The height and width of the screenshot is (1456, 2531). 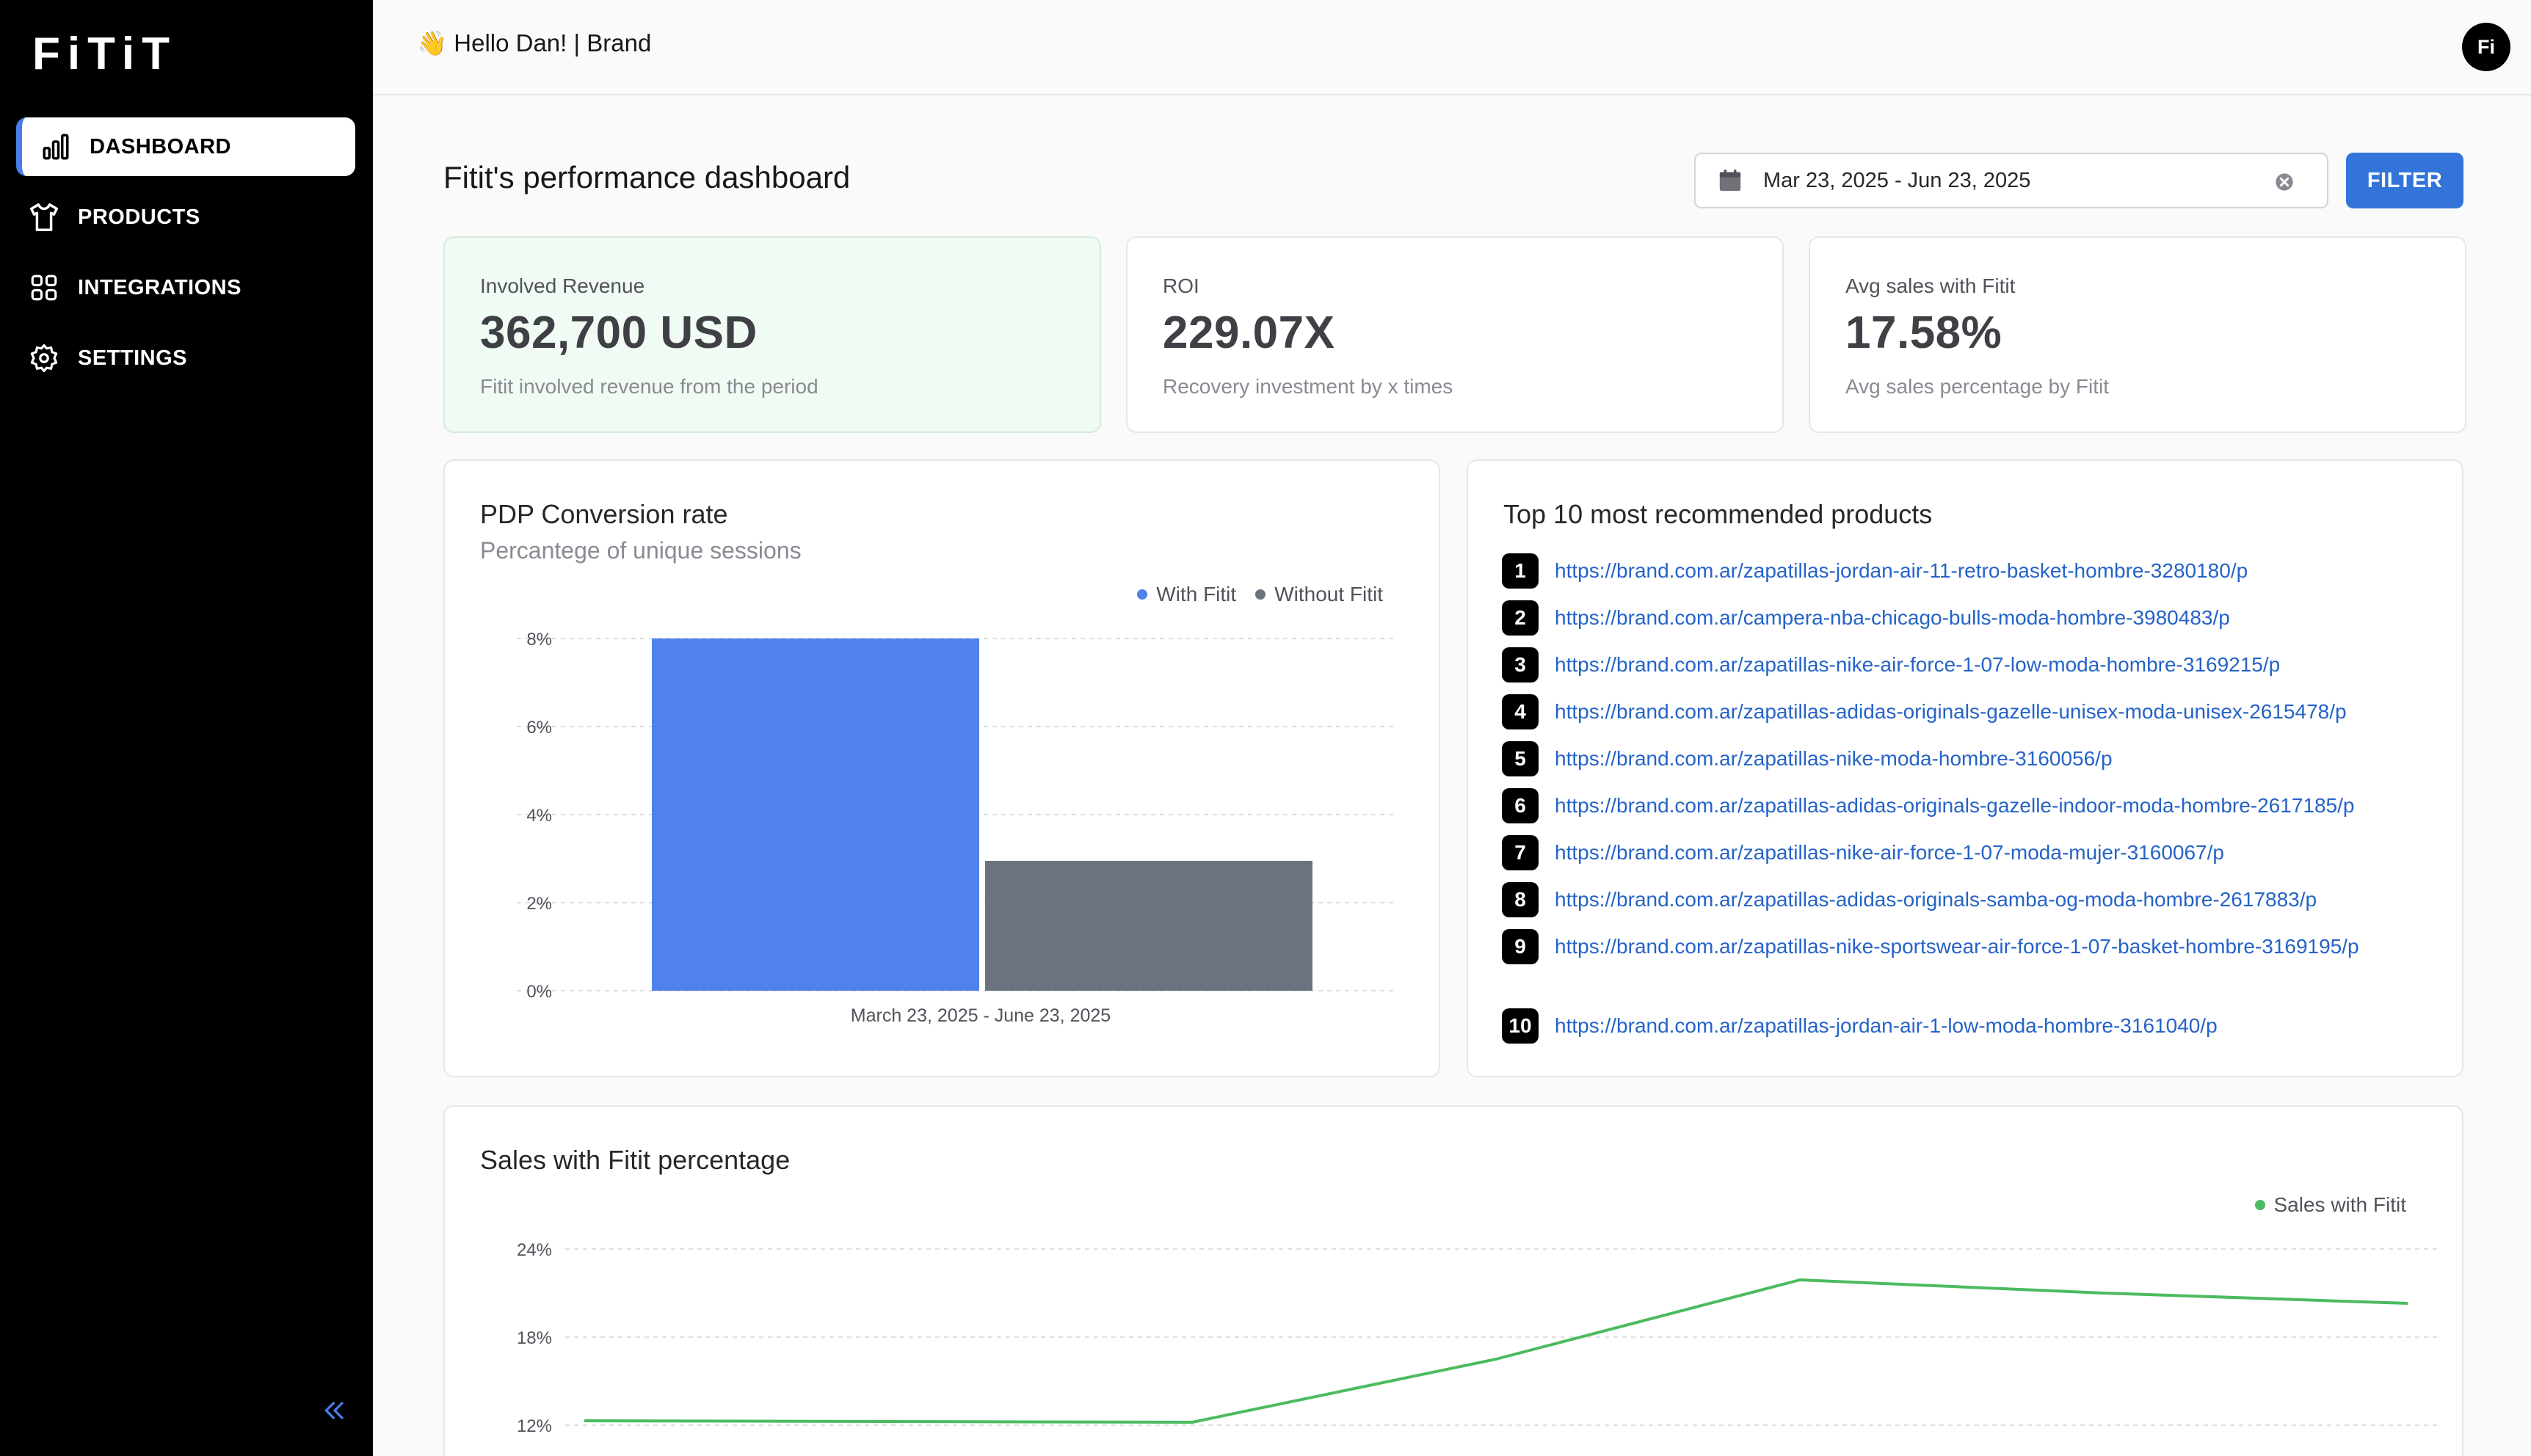 What do you see at coordinates (1521, 899) in the screenshot?
I see `rank-badge: 8` at bounding box center [1521, 899].